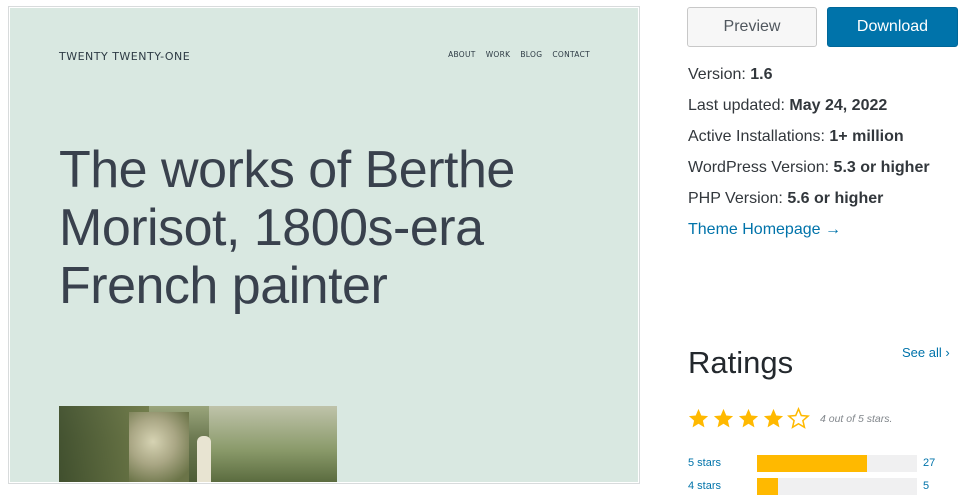  What do you see at coordinates (741, 362) in the screenshot?
I see `ratings-heading: Ratings` at bounding box center [741, 362].